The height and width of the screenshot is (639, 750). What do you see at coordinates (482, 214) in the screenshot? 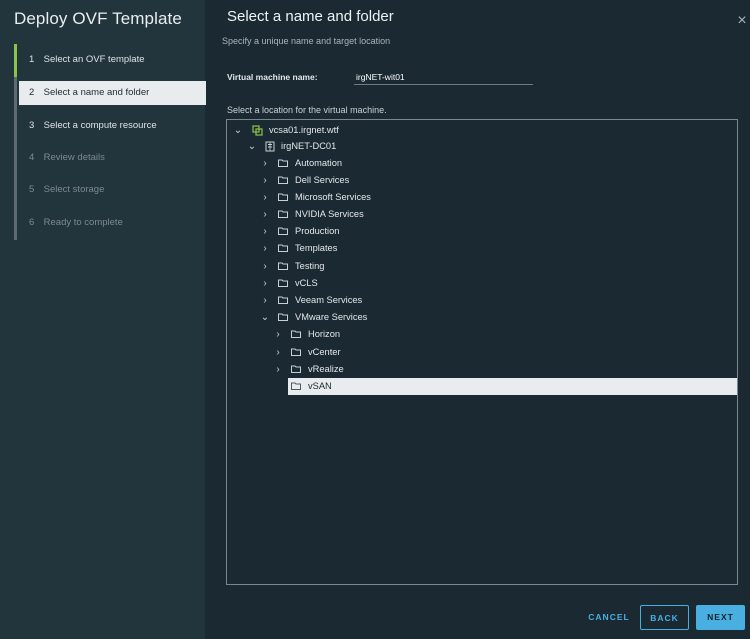
I see `tree-node-nvidia-services: › NVIDIA Services` at bounding box center [482, 214].